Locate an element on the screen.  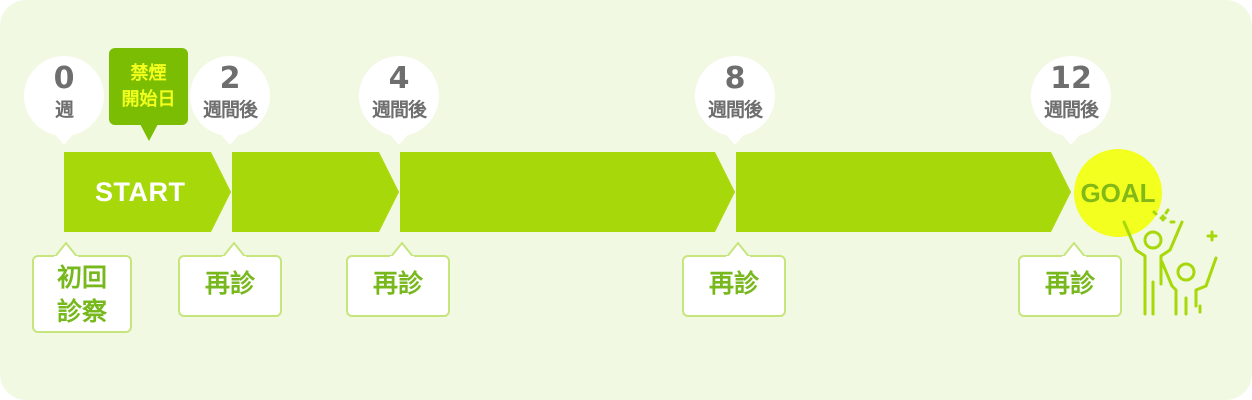
start-label: START is located at coordinates (140, 192).